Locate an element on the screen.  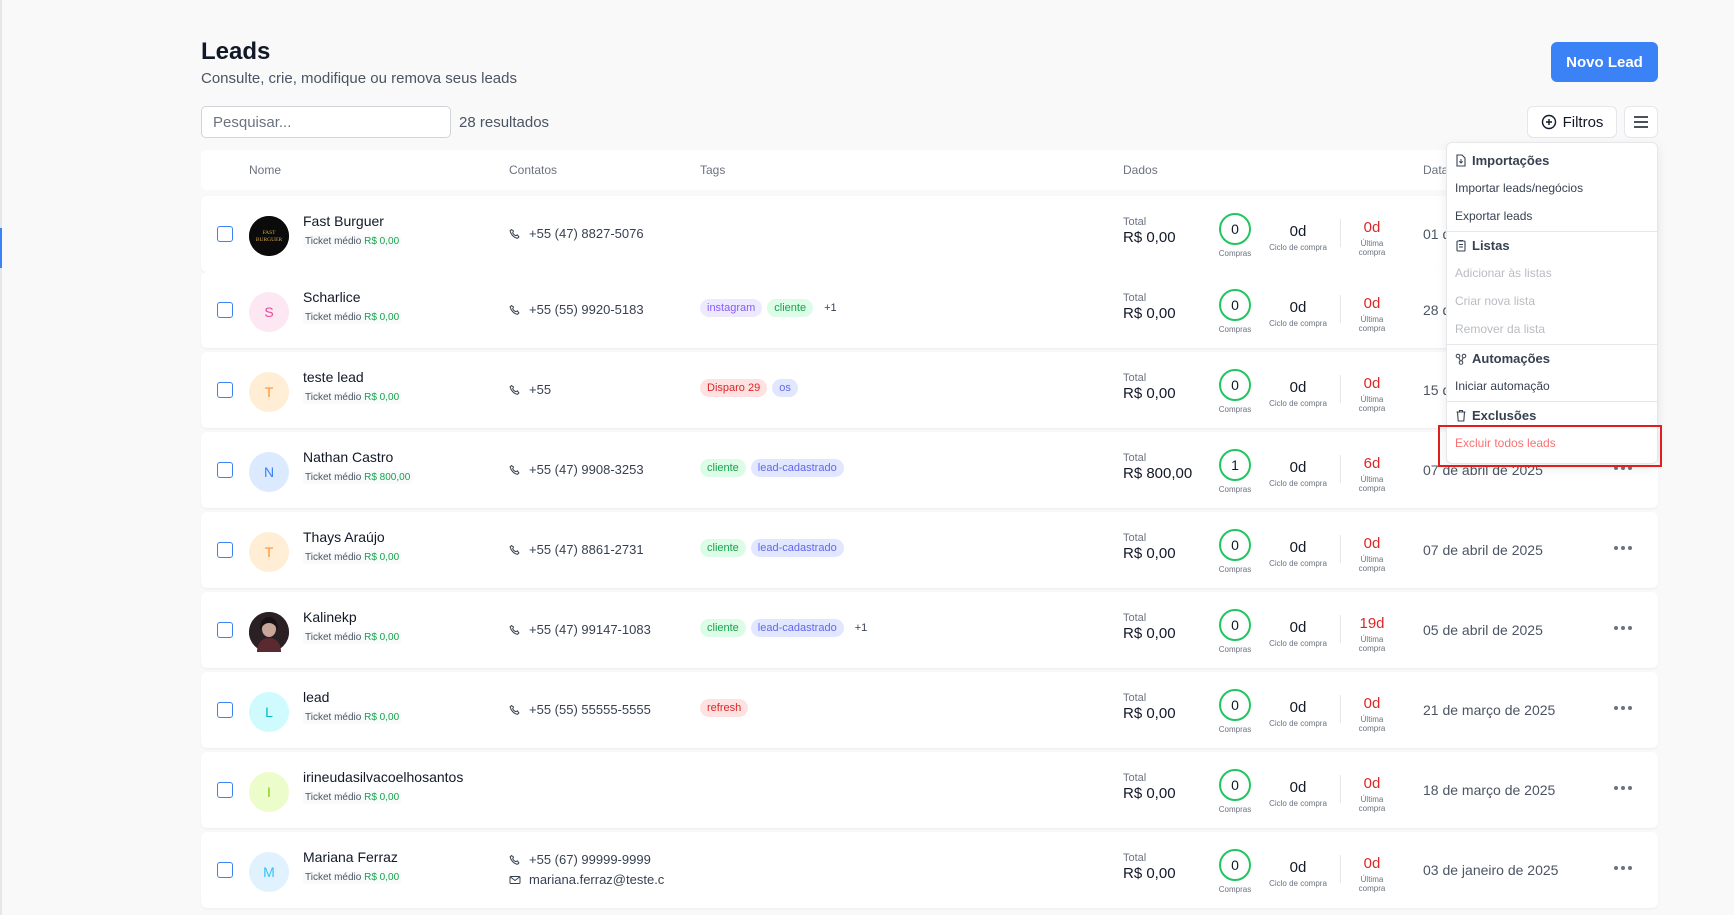
tag: instagram is located at coordinates (731, 308).